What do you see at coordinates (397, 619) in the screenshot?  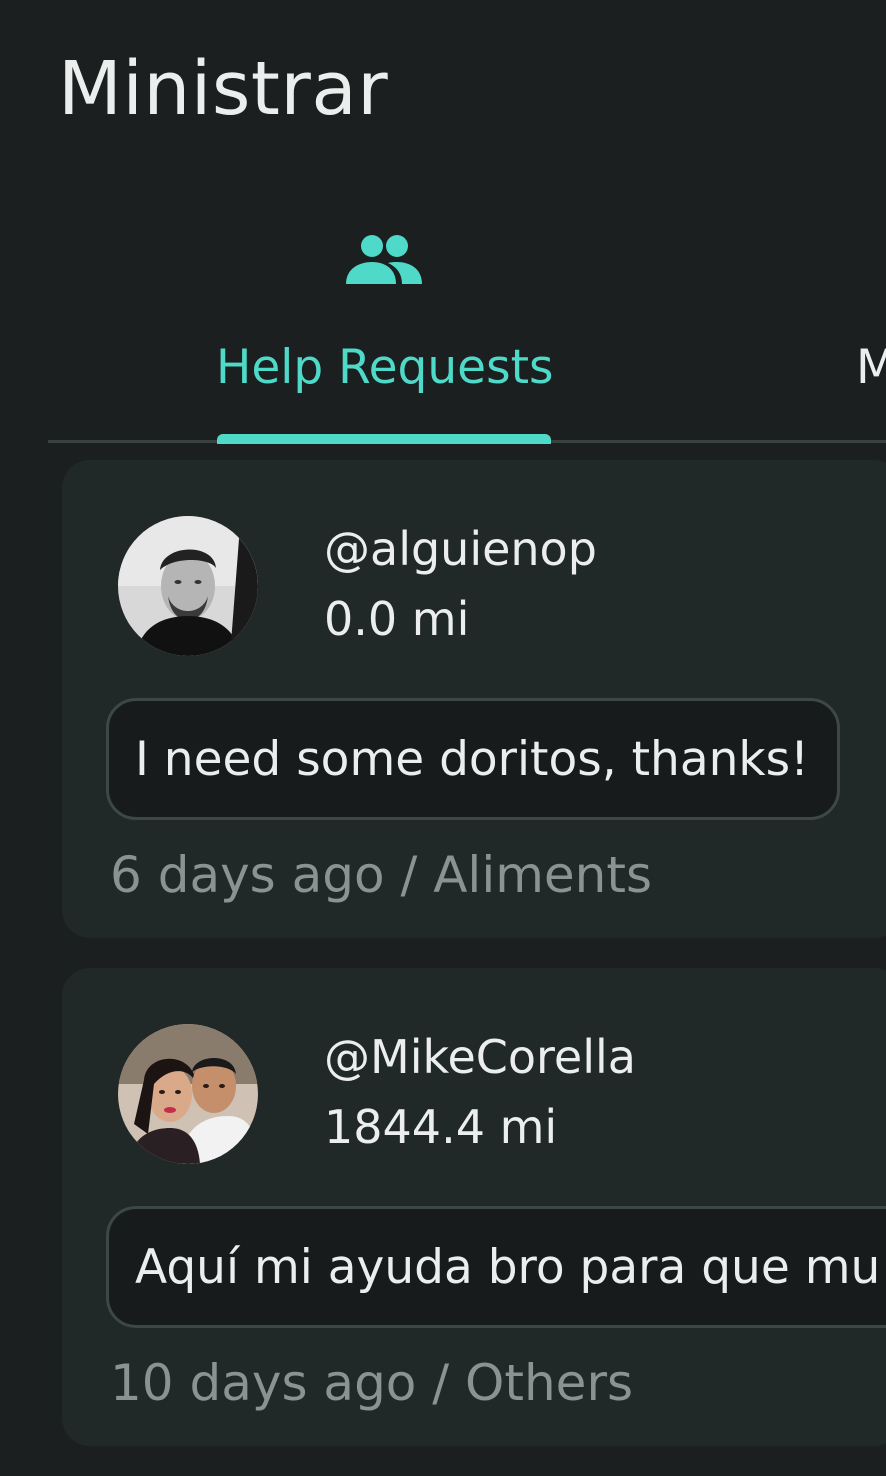 I see `distance: 0.0 mi` at bounding box center [397, 619].